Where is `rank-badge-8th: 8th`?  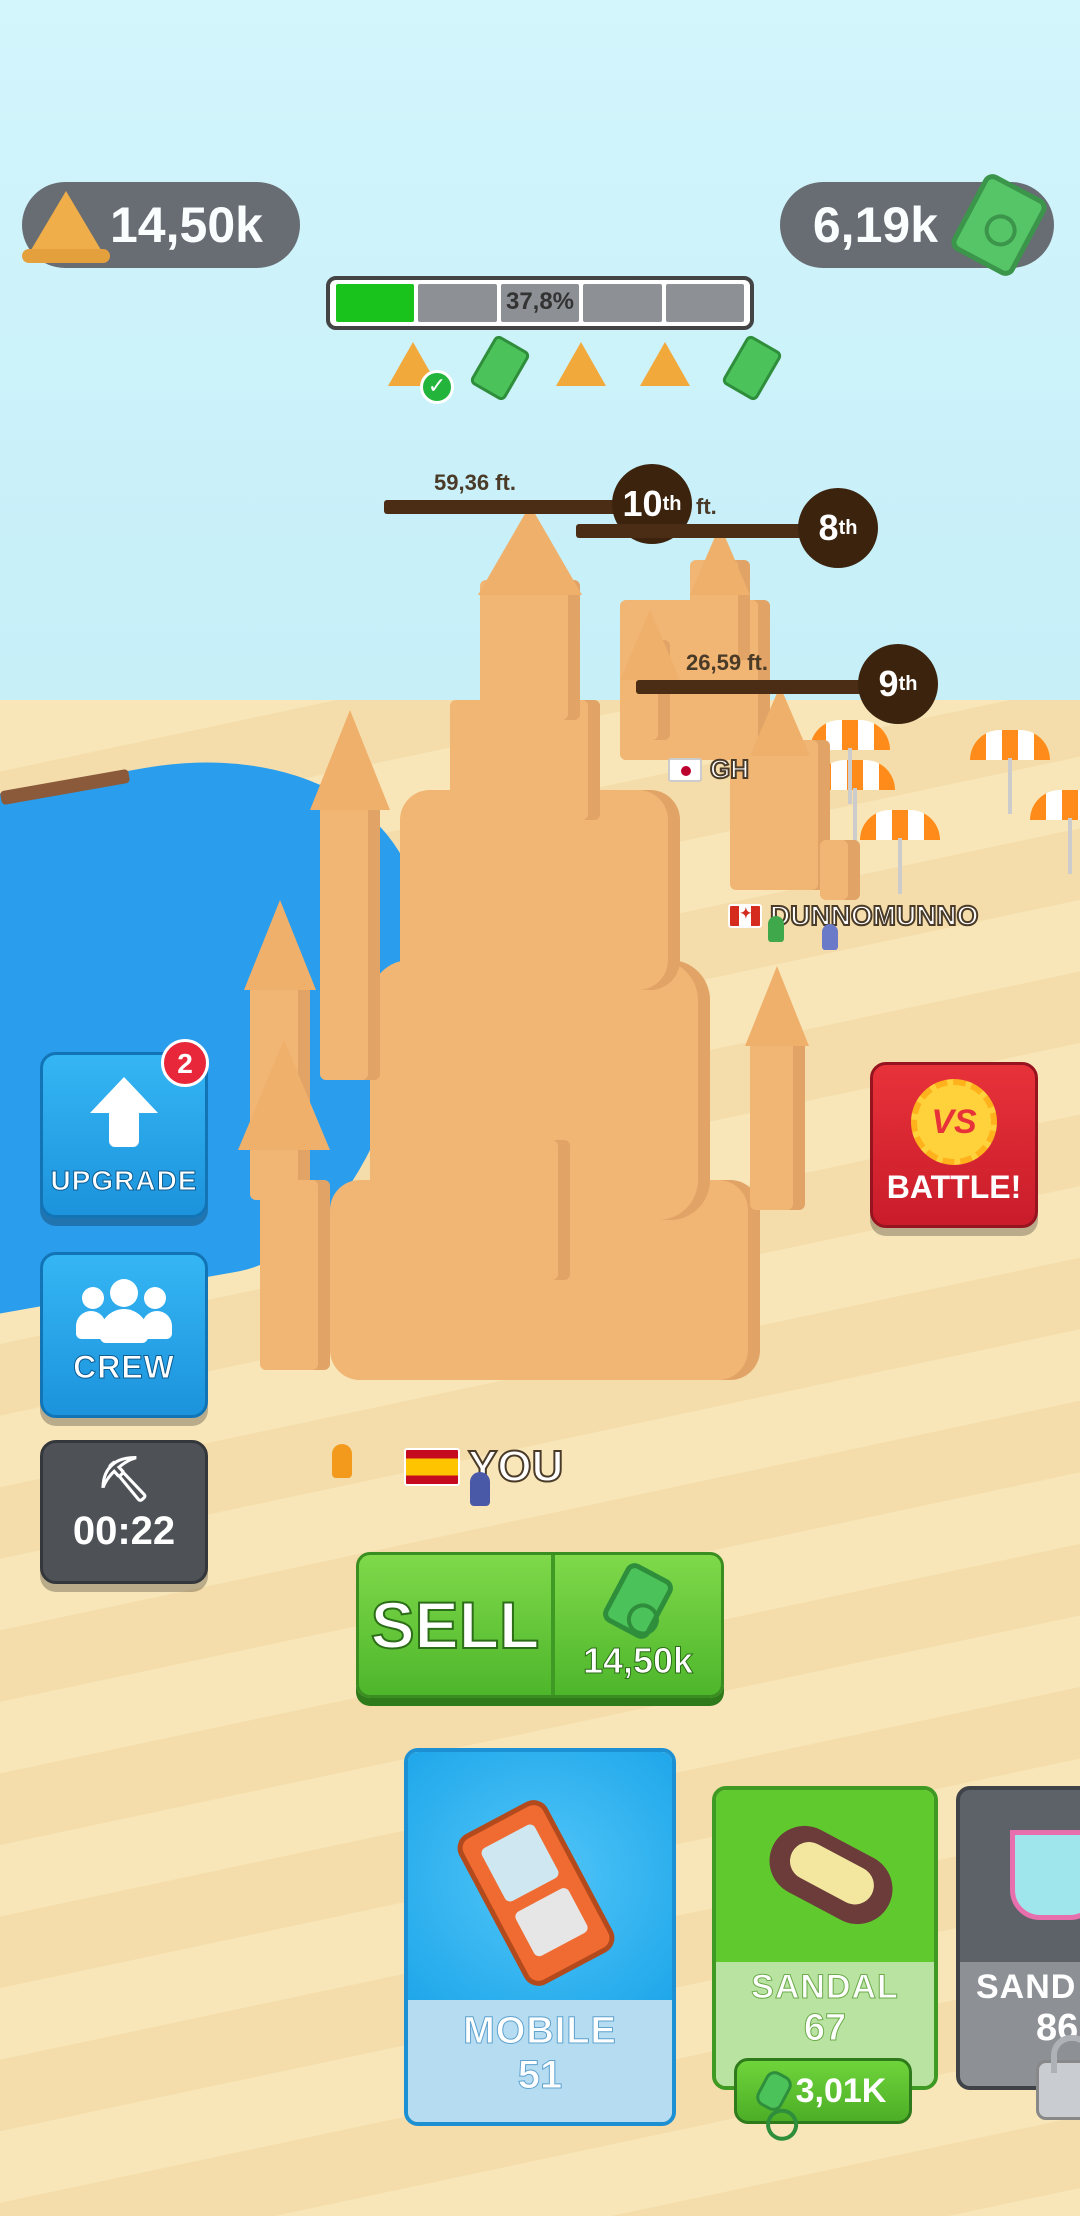 rank-badge-8th: 8th is located at coordinates (838, 528).